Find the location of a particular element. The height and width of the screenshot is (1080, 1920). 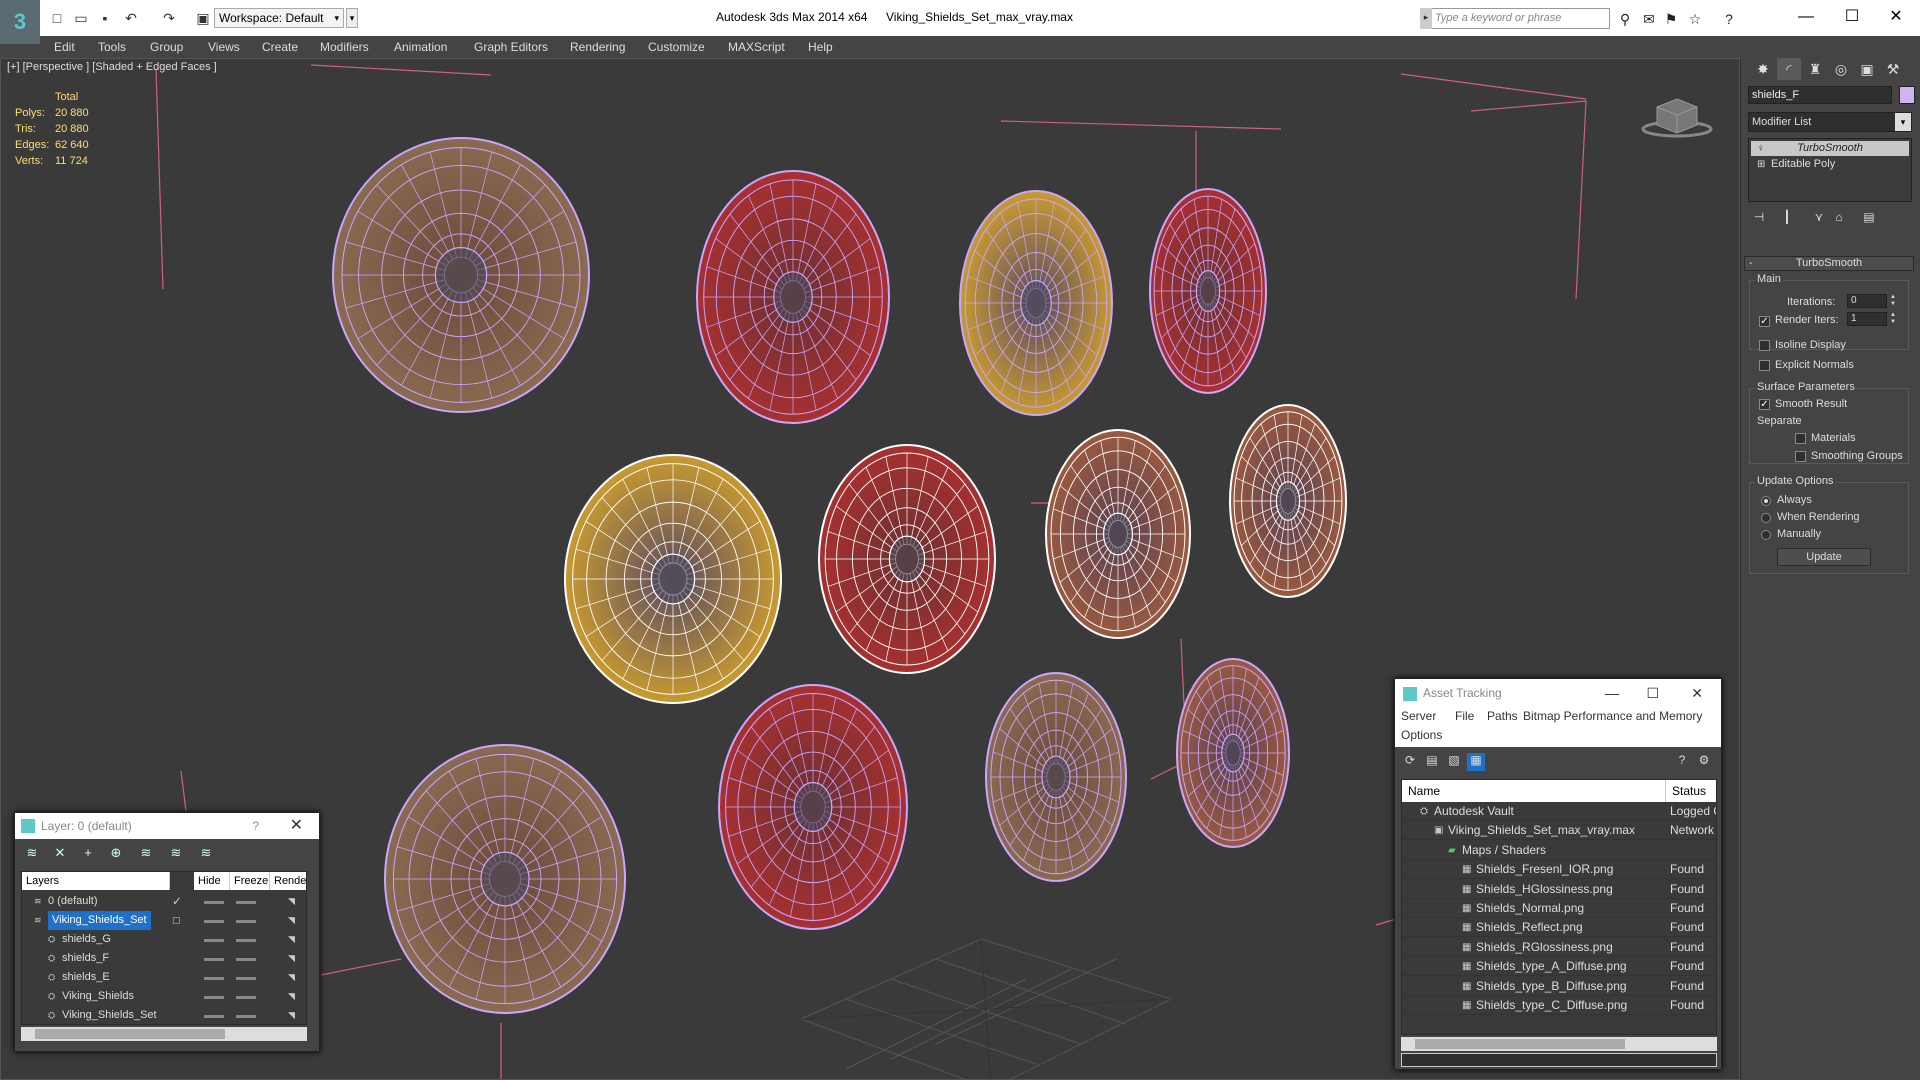

col-render: Rende is located at coordinates (288, 881).